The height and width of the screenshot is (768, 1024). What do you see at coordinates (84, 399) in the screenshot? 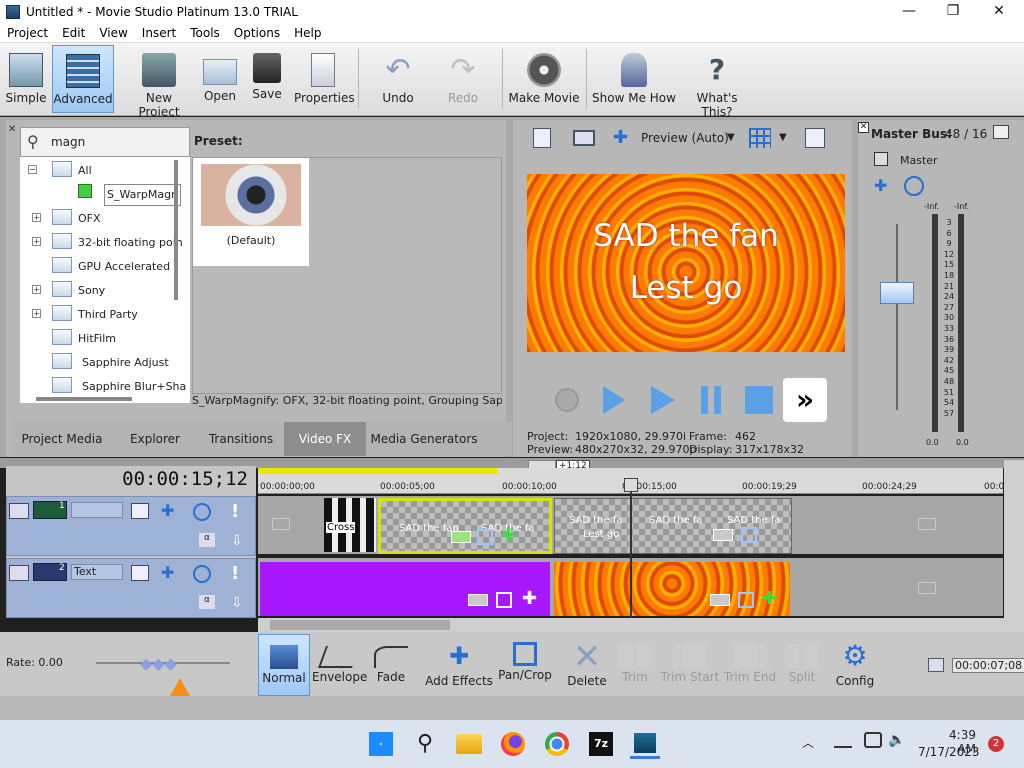
I see `tree-horizontal-scrollbar` at bounding box center [84, 399].